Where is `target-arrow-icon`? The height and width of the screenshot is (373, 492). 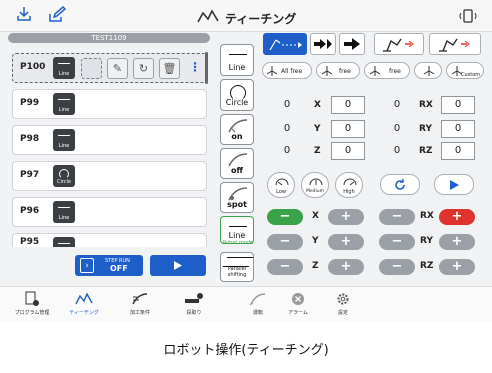 target-arrow-icon is located at coordinates (285, 45).